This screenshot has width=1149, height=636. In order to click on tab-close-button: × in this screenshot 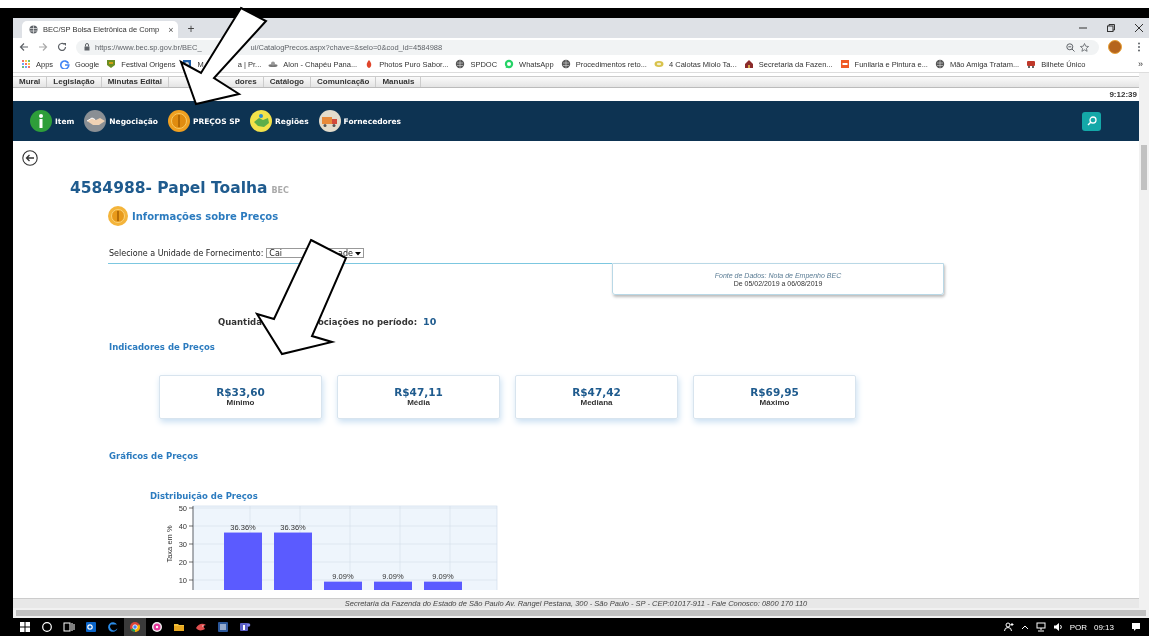, I will do `click(171, 29)`.